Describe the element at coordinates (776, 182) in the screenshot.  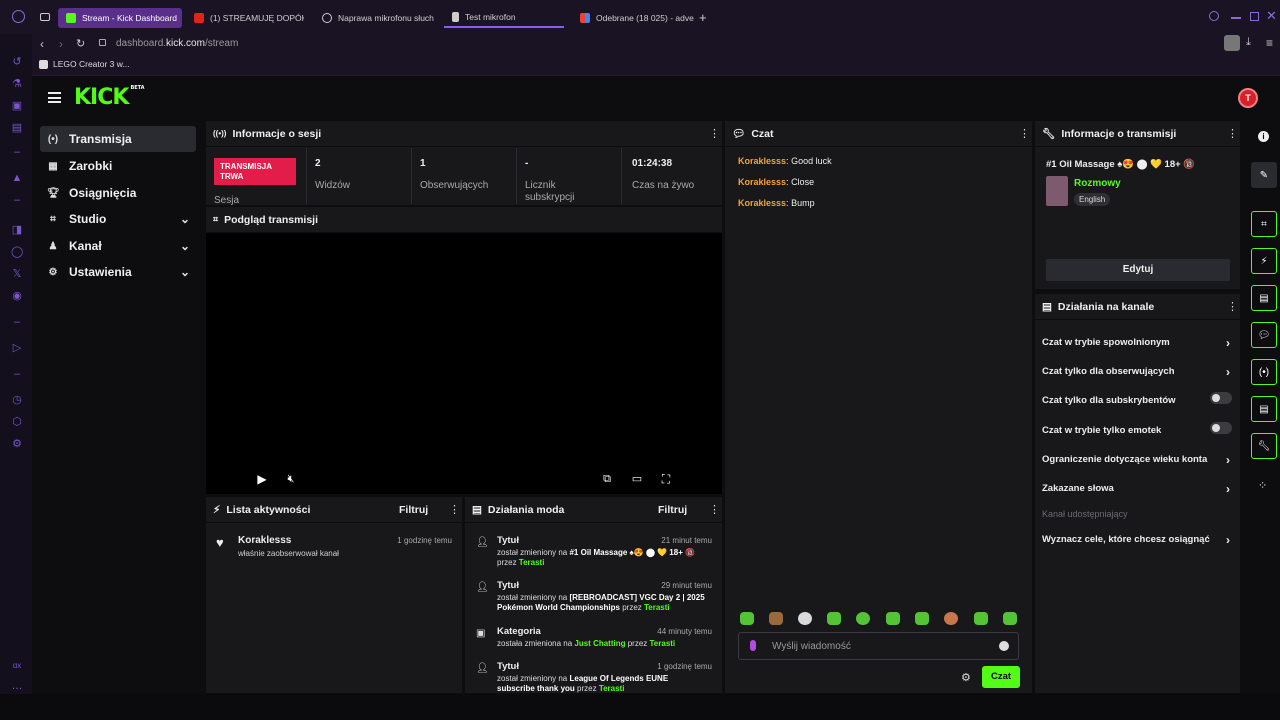
I see `chat-message: Koraklesss: Close` at that location.